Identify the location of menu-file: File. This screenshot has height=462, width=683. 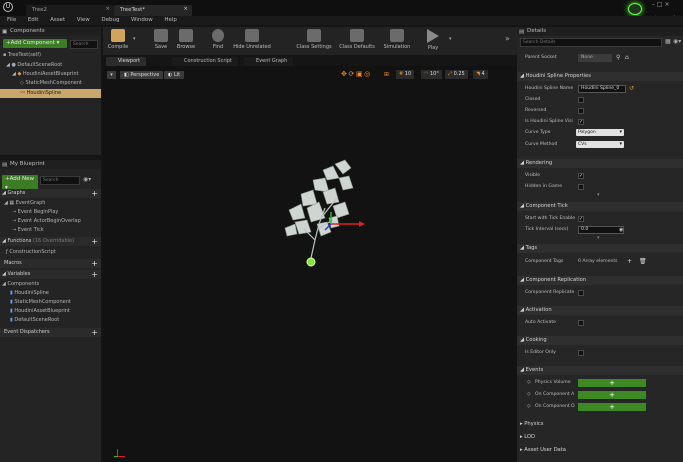
(11, 20).